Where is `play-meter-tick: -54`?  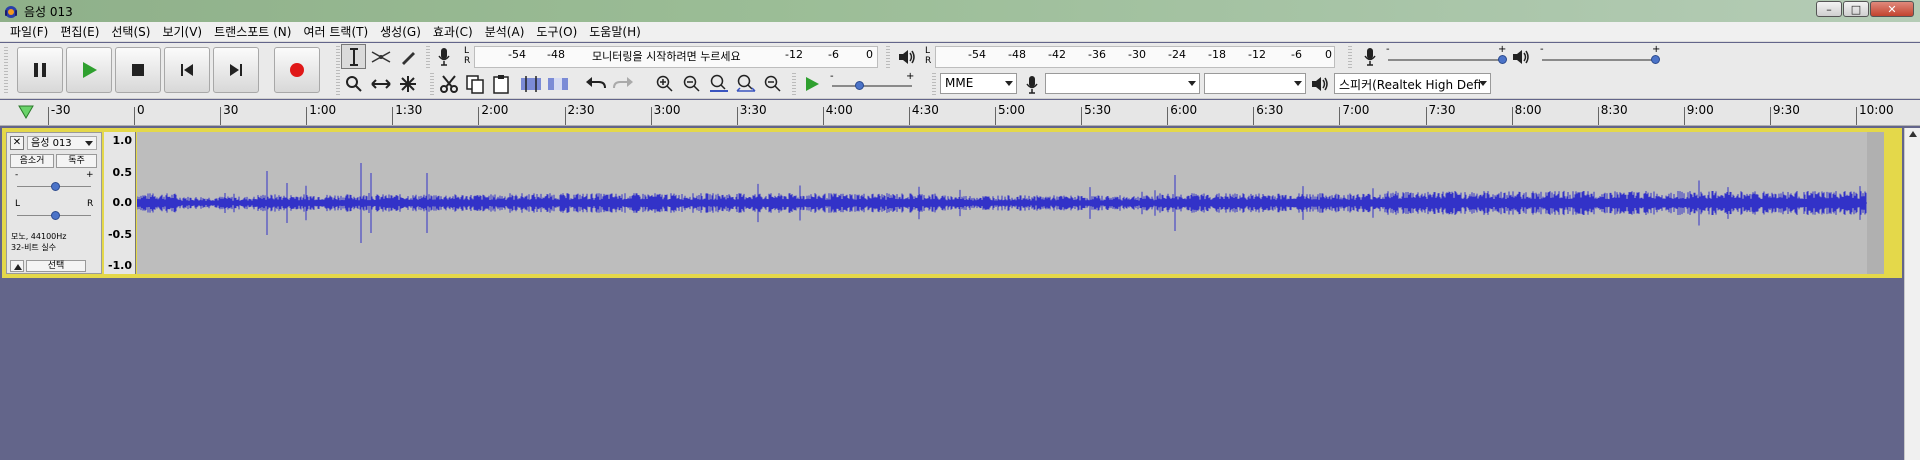 play-meter-tick: -54 is located at coordinates (977, 54).